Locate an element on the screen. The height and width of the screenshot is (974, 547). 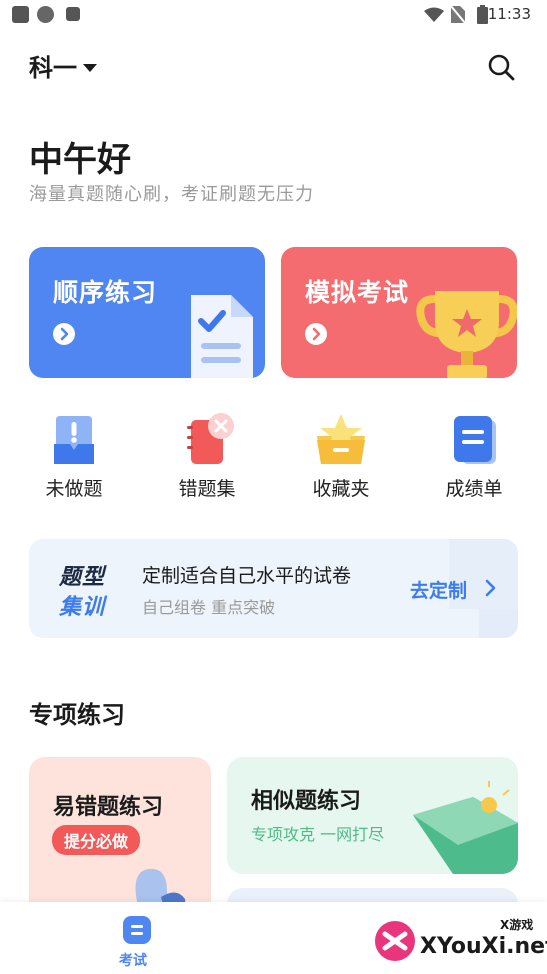
similar-practice-card: 相似题练习 专项攻克 一网打尽 is located at coordinates (372, 815).